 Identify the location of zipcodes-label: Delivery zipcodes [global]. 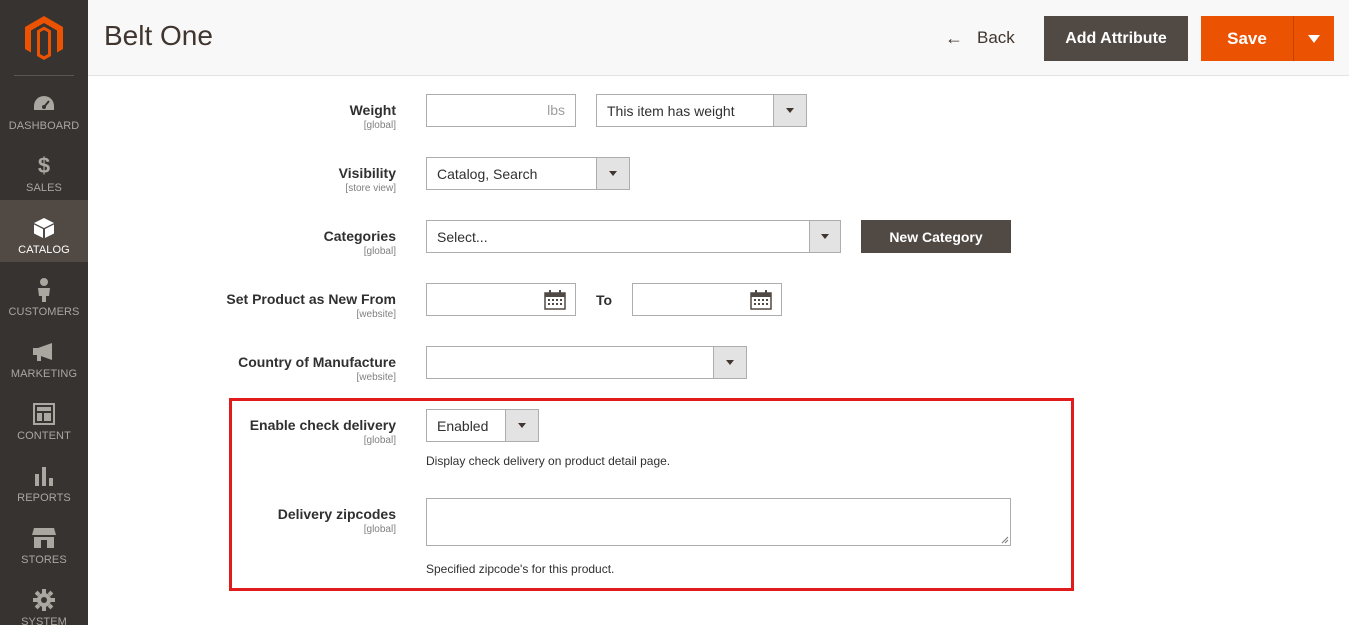
(337, 520).